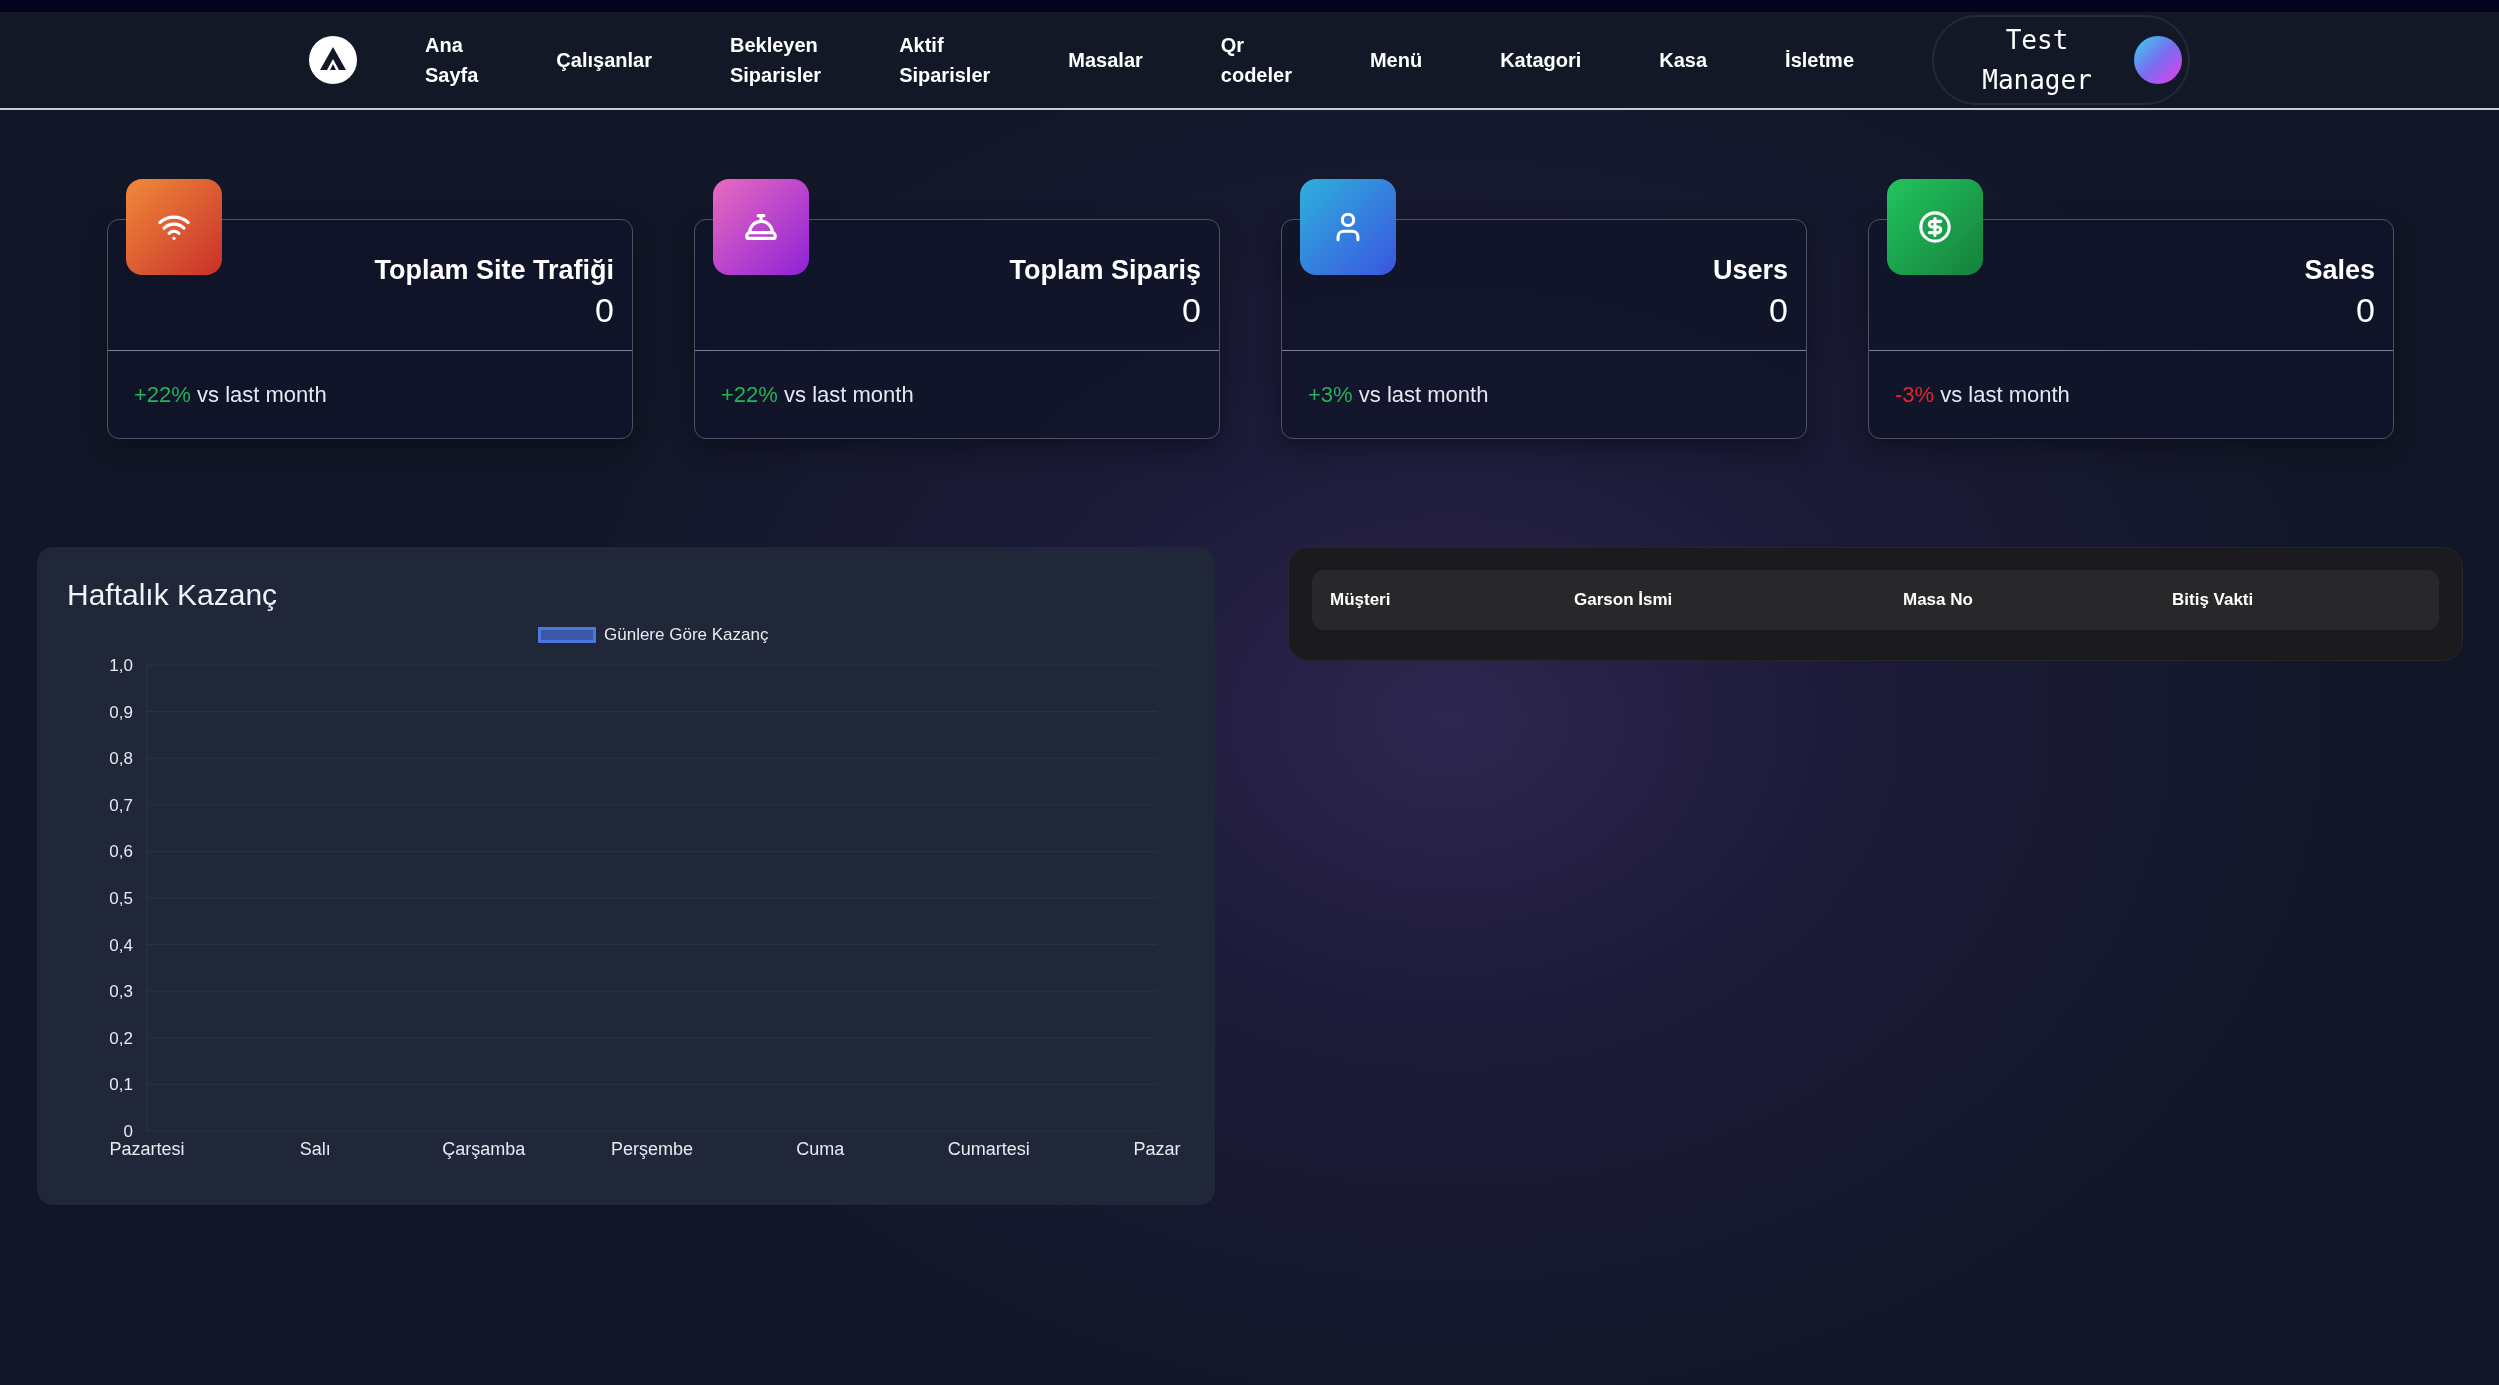 This screenshot has width=2499, height=1385. I want to click on y-tick-label: 1,0, so click(121, 665).